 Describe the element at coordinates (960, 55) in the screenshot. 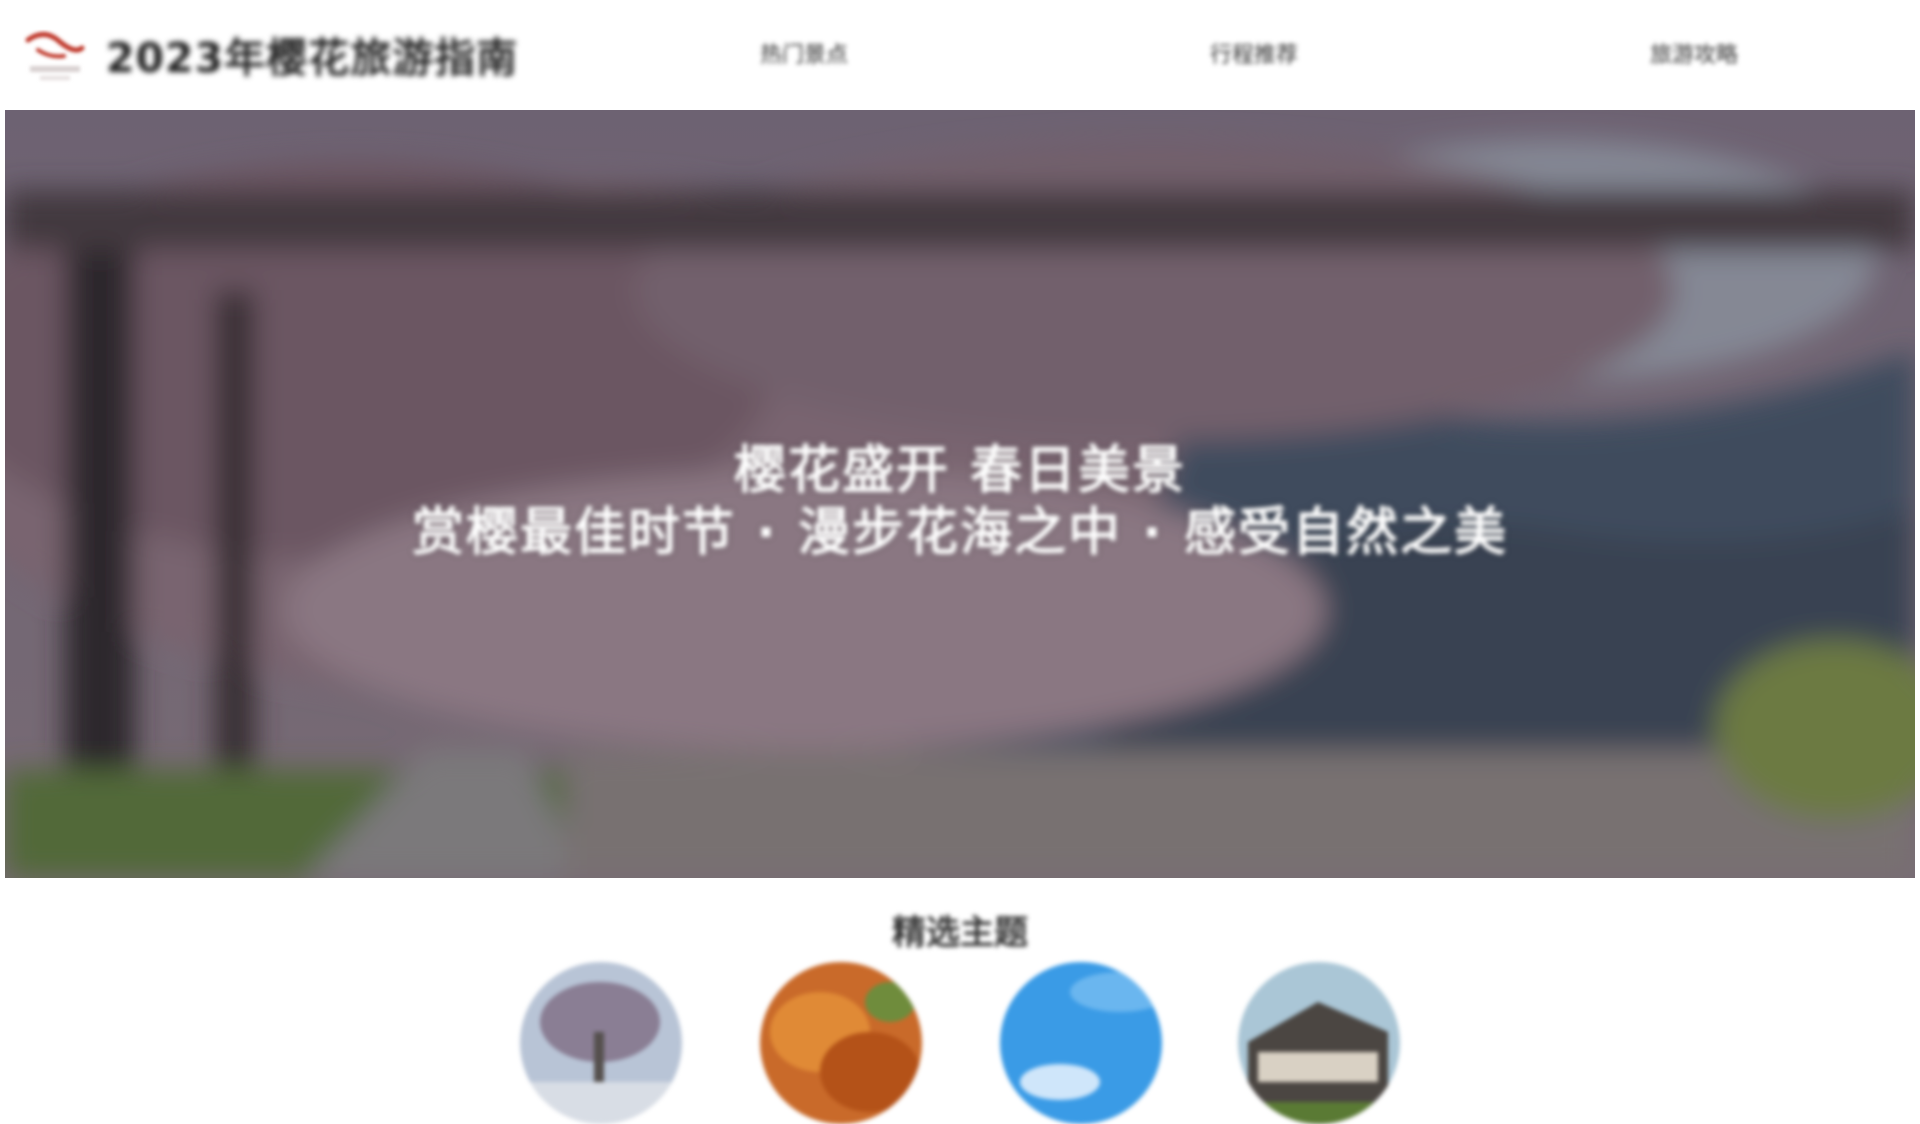

I see `site-header: 2023年樱花旅游指南 热门景点 行程推荐 旅游攻略` at that location.